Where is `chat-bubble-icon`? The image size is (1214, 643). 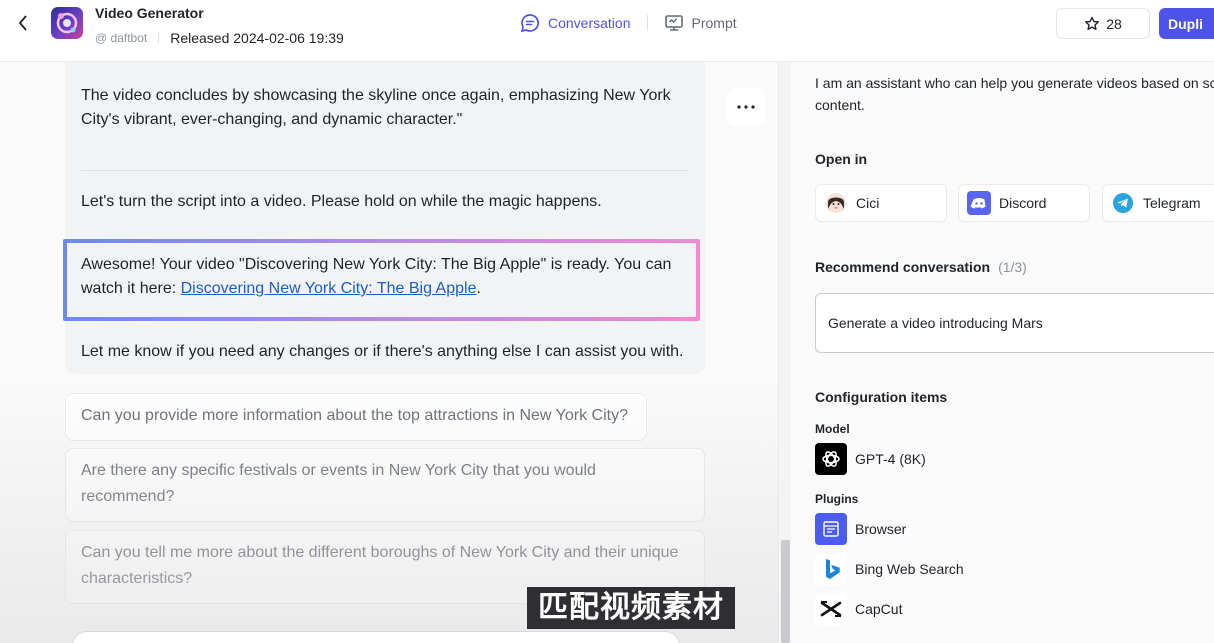 chat-bubble-icon is located at coordinates (529, 23).